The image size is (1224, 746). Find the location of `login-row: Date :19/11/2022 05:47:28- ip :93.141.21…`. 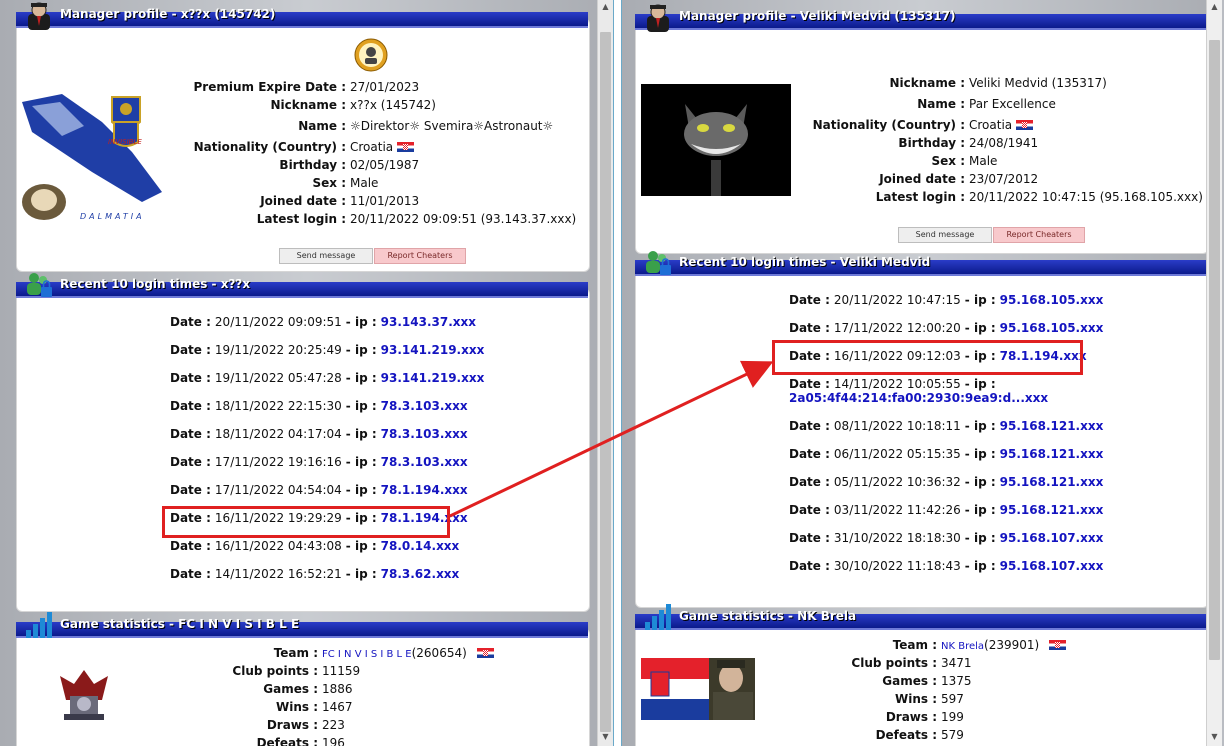

login-row: Date :19/11/2022 05:47:28- ip :93.141.21… is located at coordinates (327, 378).